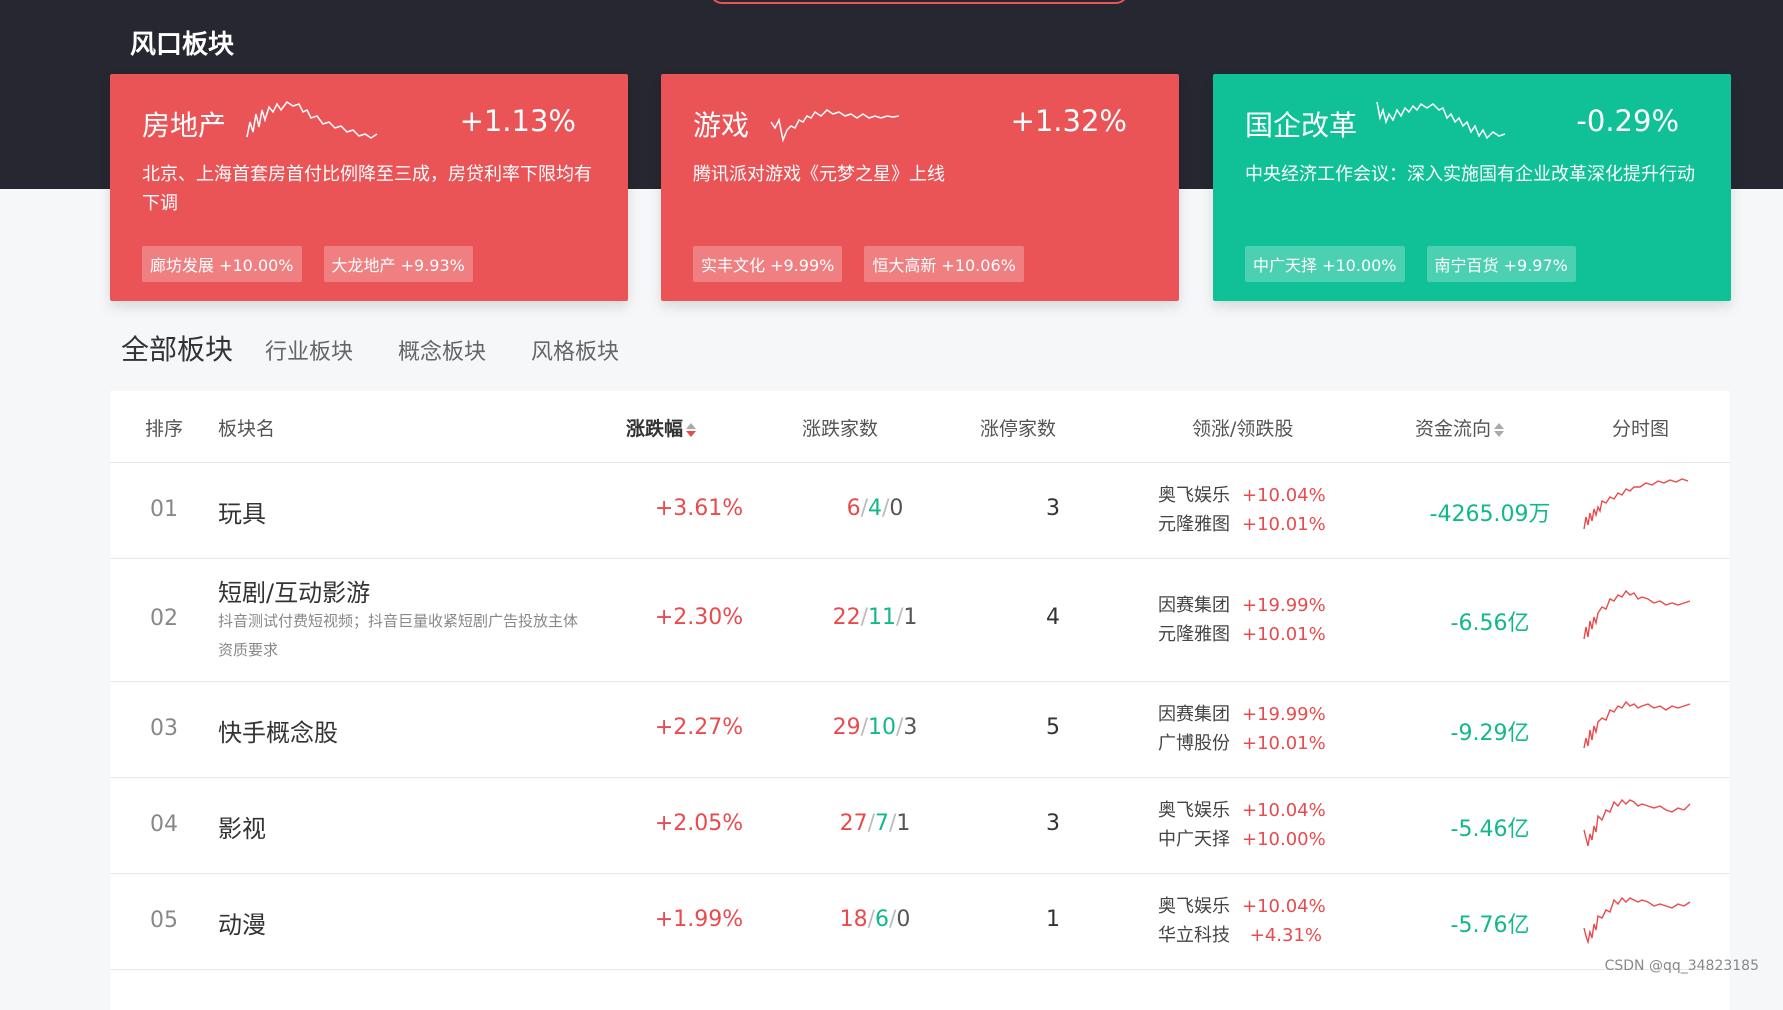 The height and width of the screenshot is (1010, 1783). I want to click on watermark: CSDN @qq_34823185, so click(1681, 966).